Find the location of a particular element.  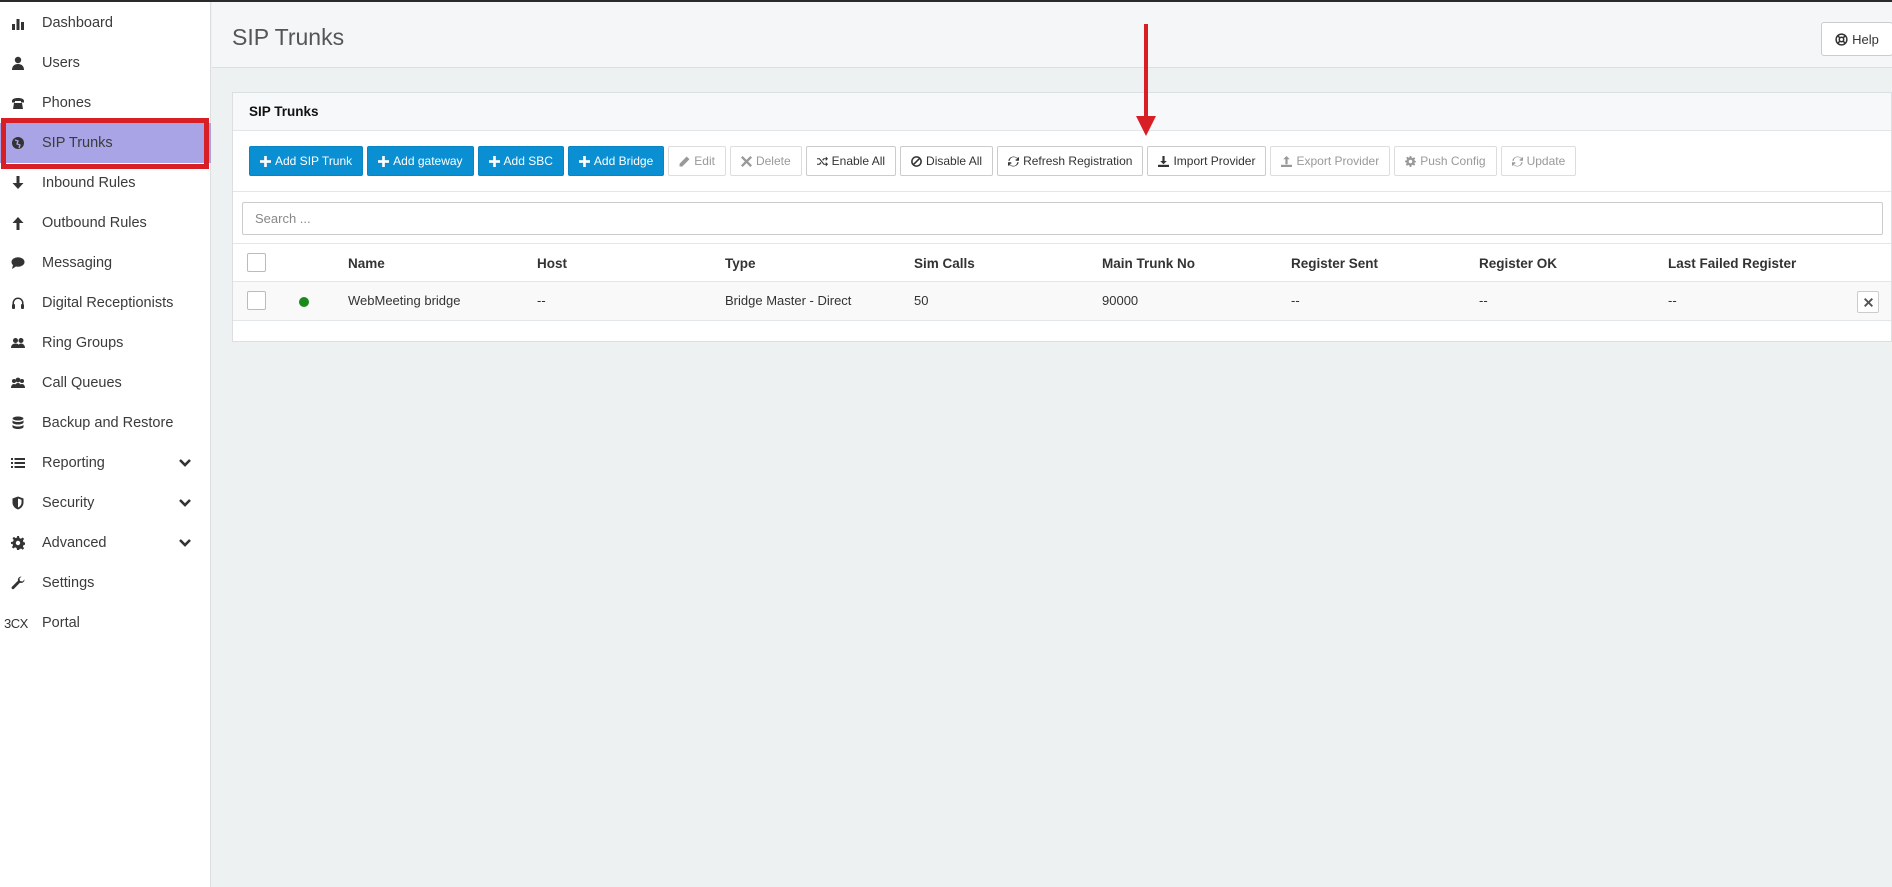

panel-title: SIP Trunks is located at coordinates (284, 111).